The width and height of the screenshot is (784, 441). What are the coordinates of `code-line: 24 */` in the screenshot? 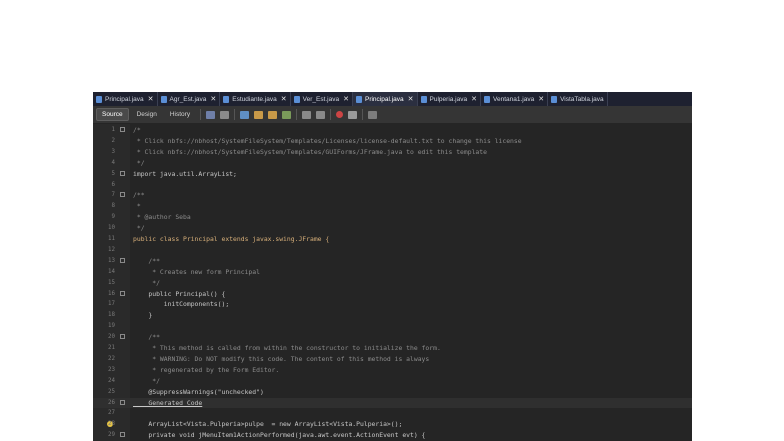 It's located at (392, 381).